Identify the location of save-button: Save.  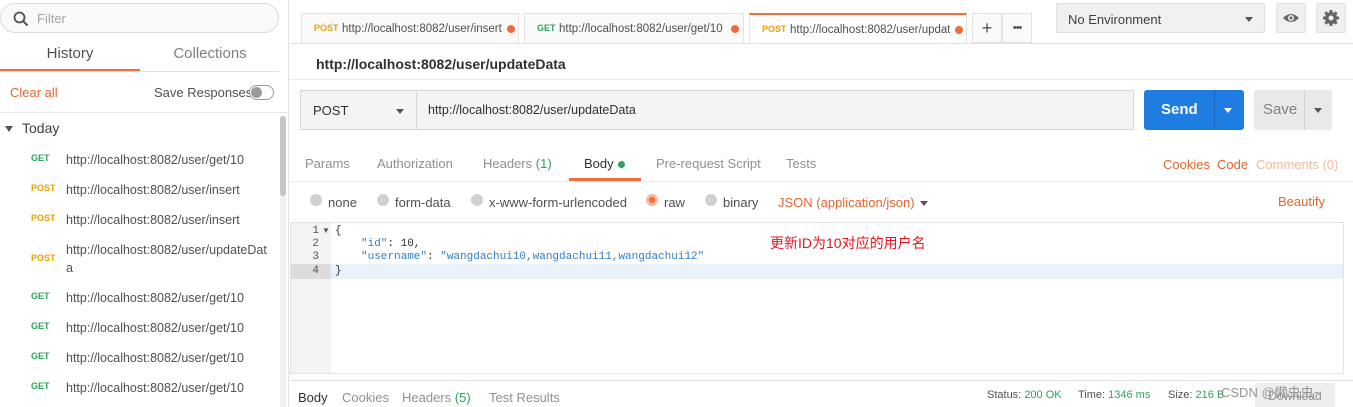
(1293, 110).